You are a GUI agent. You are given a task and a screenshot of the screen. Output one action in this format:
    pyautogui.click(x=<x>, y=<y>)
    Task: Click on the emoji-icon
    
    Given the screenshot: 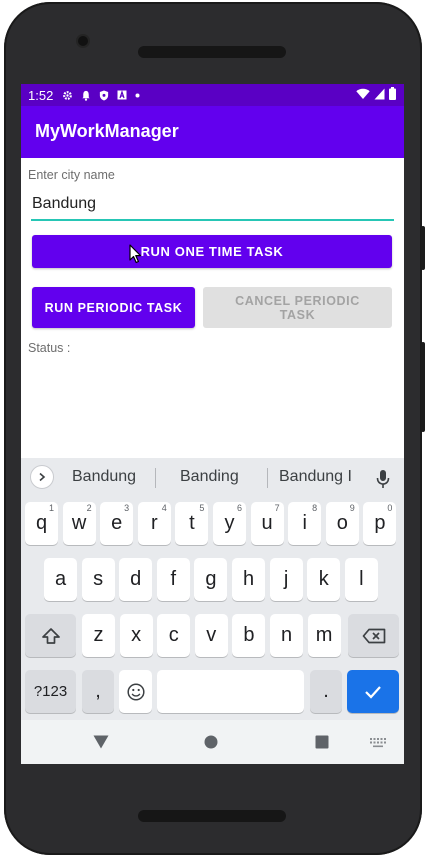 What is the action you would take?
    pyautogui.click(x=135, y=691)
    